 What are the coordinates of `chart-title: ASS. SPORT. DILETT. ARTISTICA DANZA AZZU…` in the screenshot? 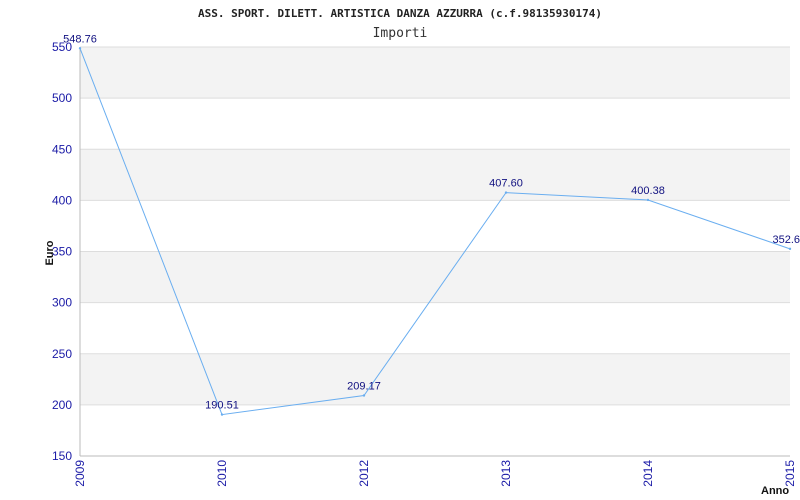 It's located at (400, 13).